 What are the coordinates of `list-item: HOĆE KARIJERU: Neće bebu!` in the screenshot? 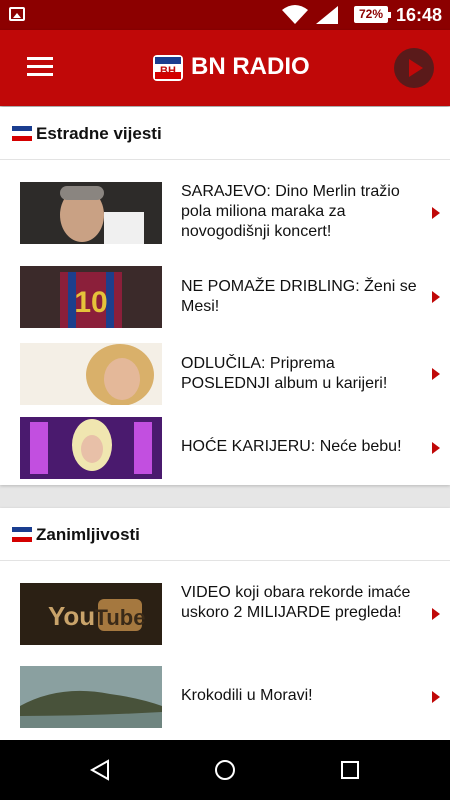 It's located at (225, 448).